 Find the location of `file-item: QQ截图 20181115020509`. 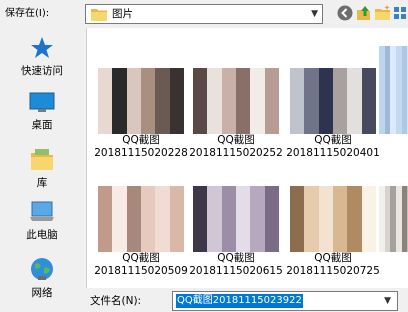

file-item: QQ截图 20181115020509 is located at coordinates (141, 232).